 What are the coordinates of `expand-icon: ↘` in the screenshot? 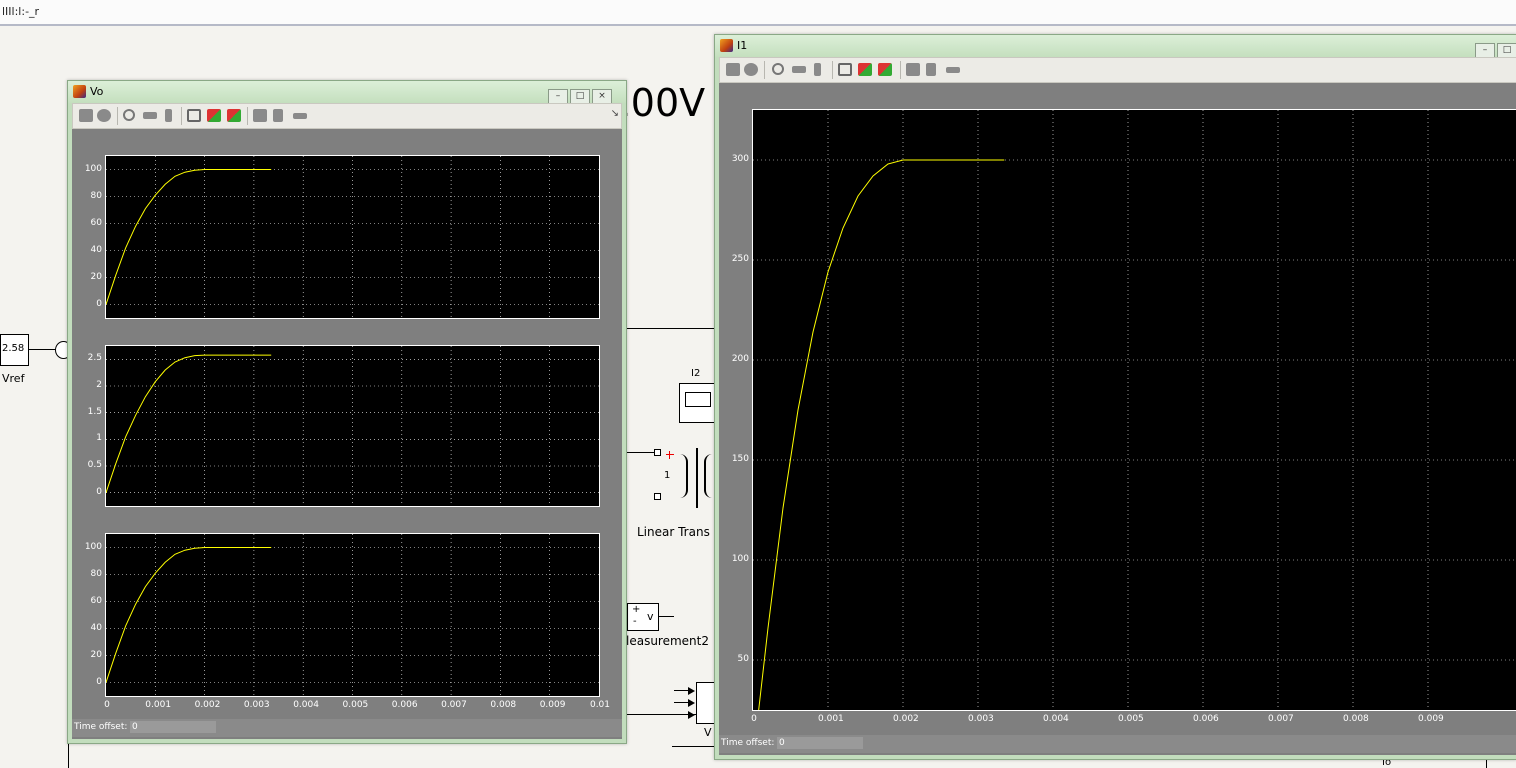 It's located at (615, 113).